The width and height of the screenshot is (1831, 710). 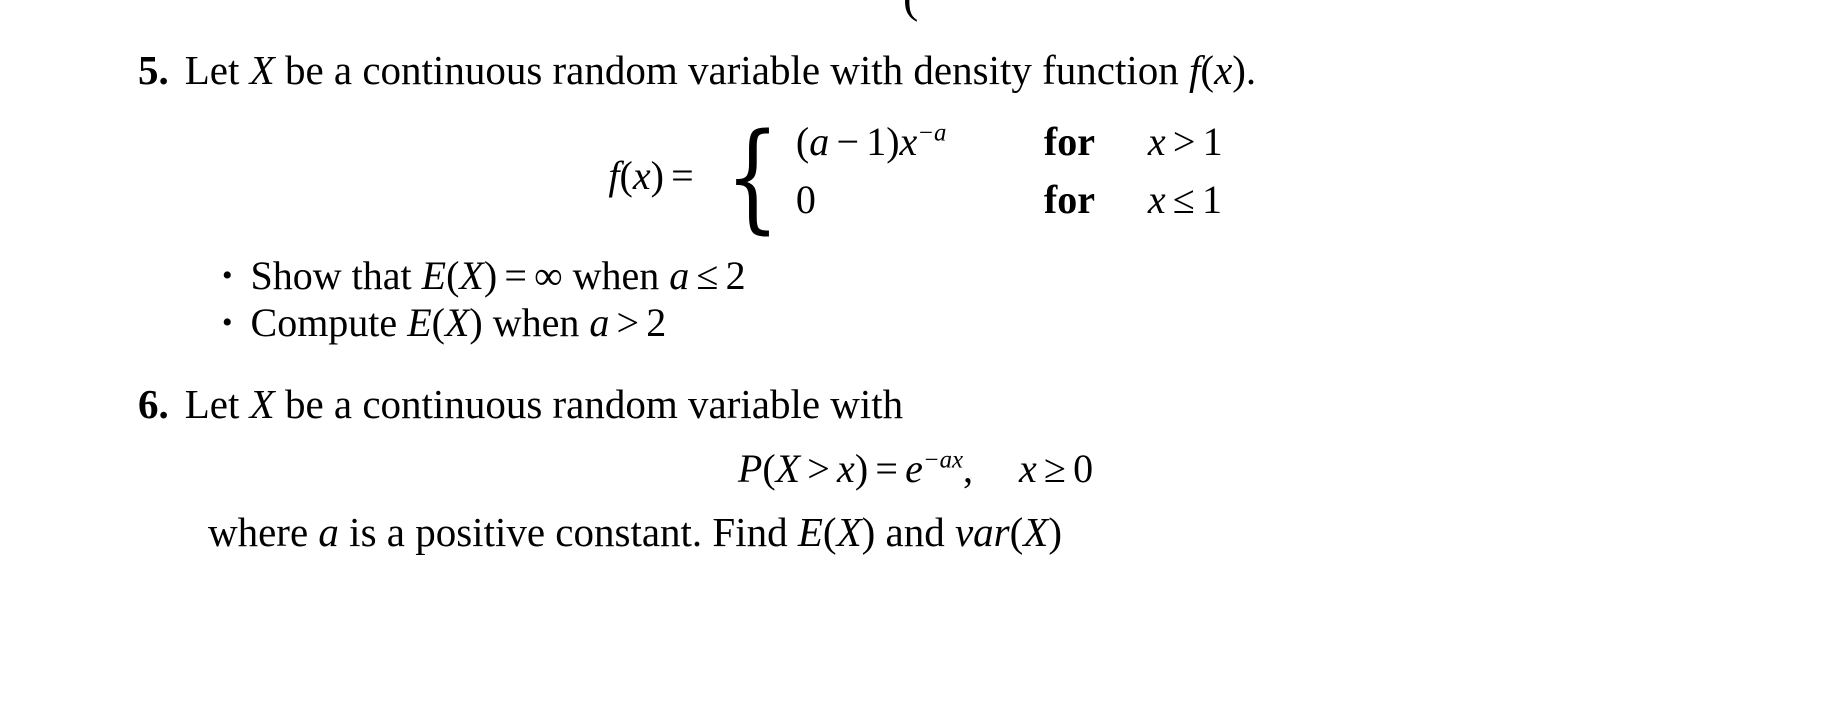 What do you see at coordinates (682, 176) in the screenshot?
I see `piecewise-equals: =` at bounding box center [682, 176].